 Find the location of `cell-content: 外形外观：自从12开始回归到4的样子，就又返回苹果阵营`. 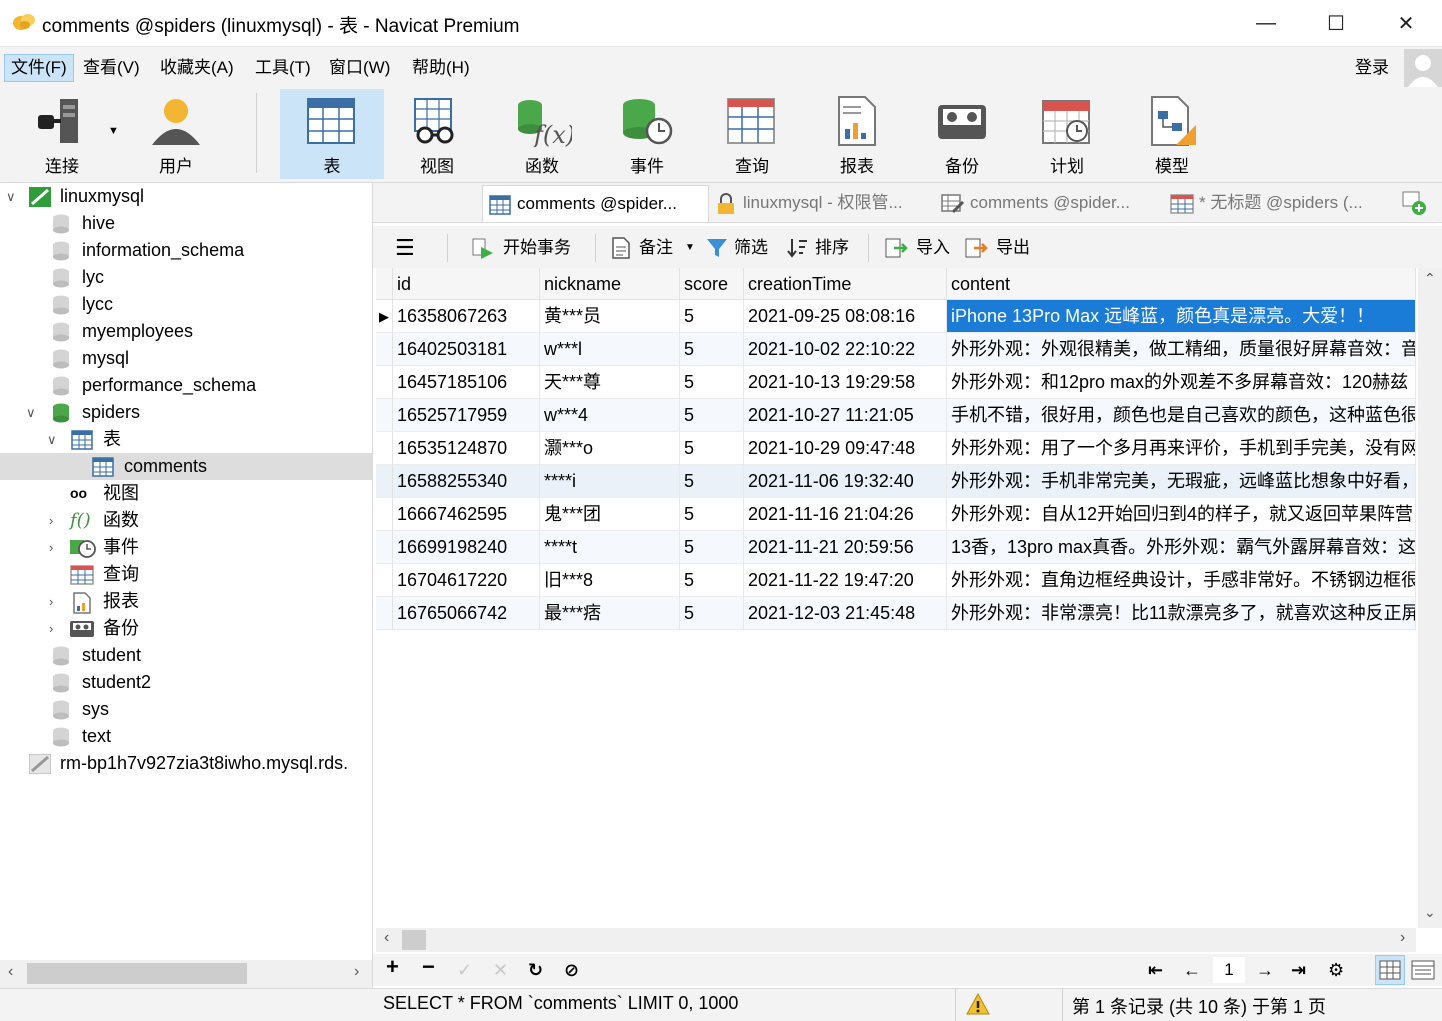

cell-content: 外形外观：自从12开始回归到4的样子，就又返回苹果阵营 is located at coordinates (1181, 514).